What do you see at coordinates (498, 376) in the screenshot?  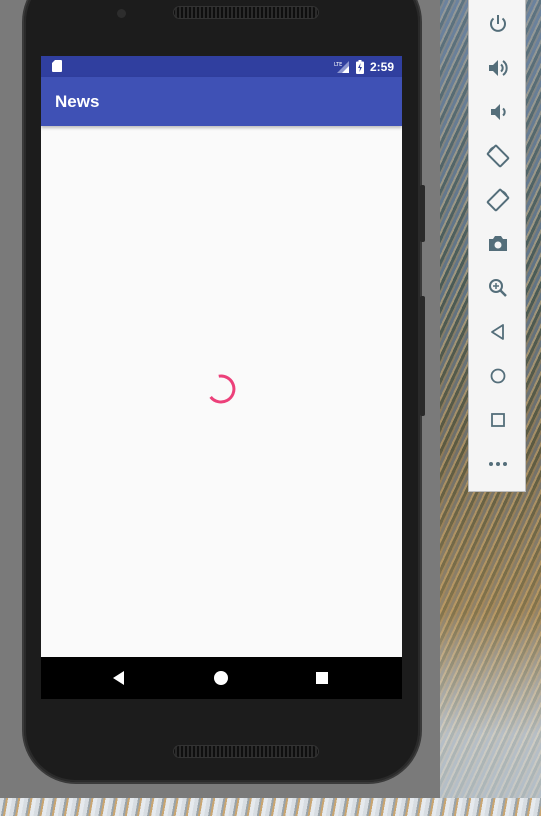 I see `home-icon` at bounding box center [498, 376].